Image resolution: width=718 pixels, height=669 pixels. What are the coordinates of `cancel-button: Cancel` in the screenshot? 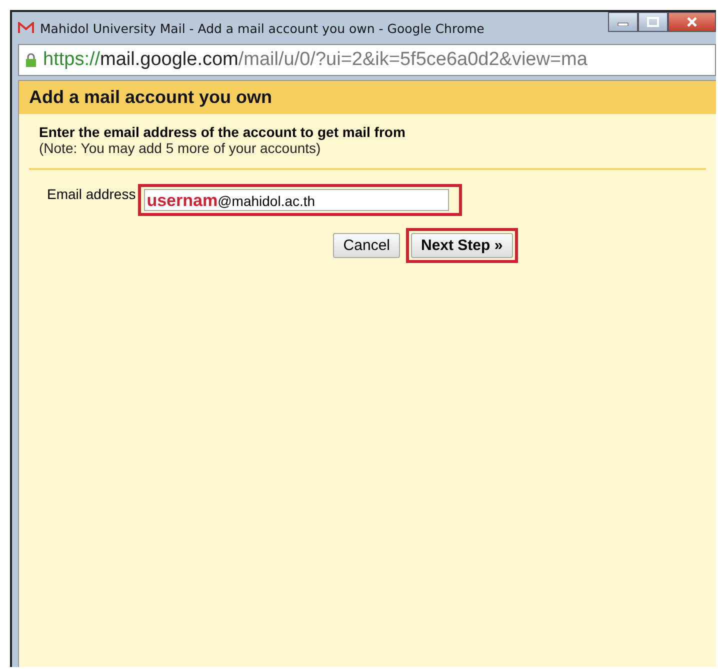 It's located at (366, 245).